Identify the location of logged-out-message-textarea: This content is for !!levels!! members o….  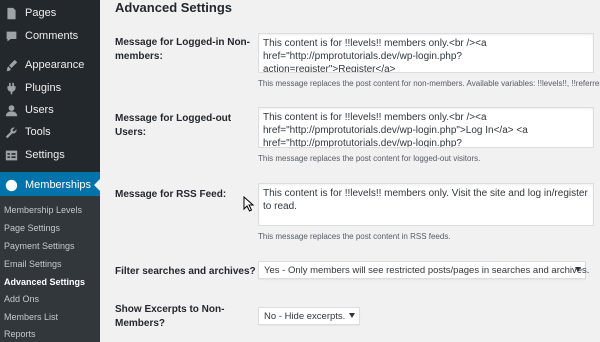
(426, 127).